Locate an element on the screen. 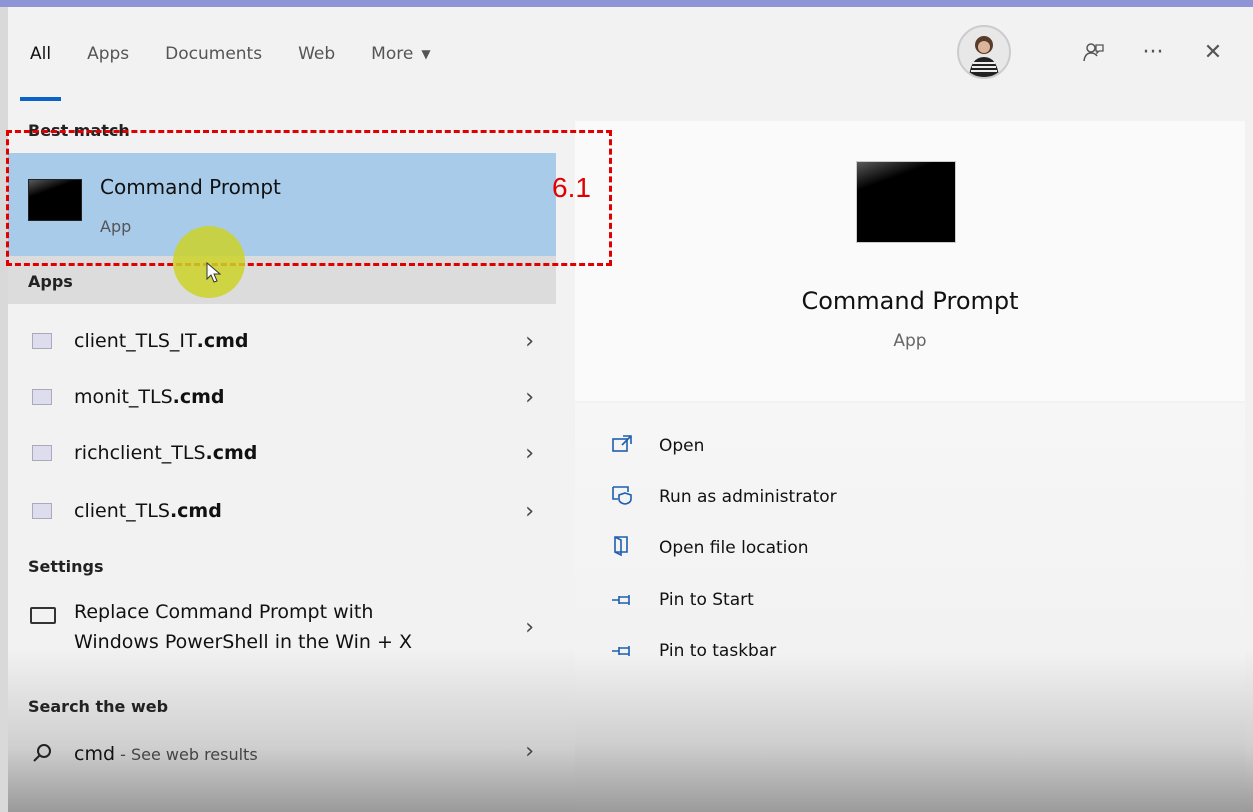 The height and width of the screenshot is (812, 1253). filter-tabs: All Apps Documents Web More ▼ is located at coordinates (243, 54).